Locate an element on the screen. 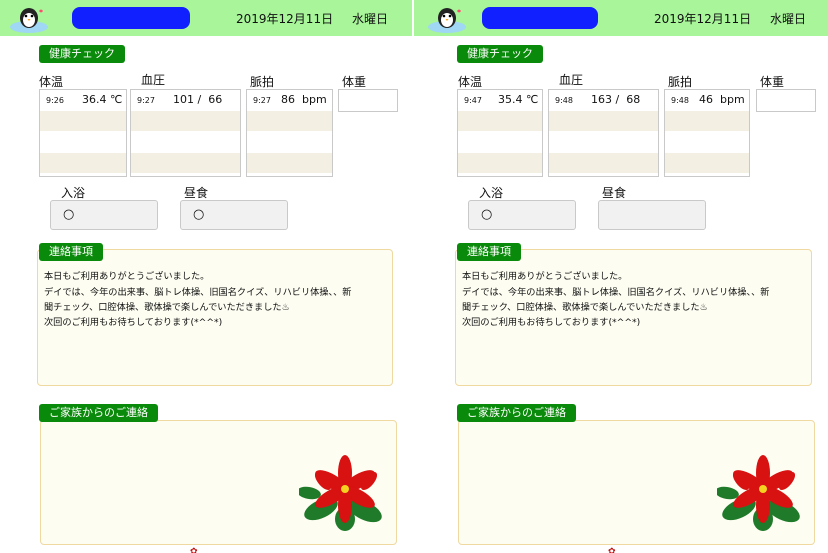 The height and width of the screenshot is (553, 828). pulse-time: 9:48 is located at coordinates (680, 100).